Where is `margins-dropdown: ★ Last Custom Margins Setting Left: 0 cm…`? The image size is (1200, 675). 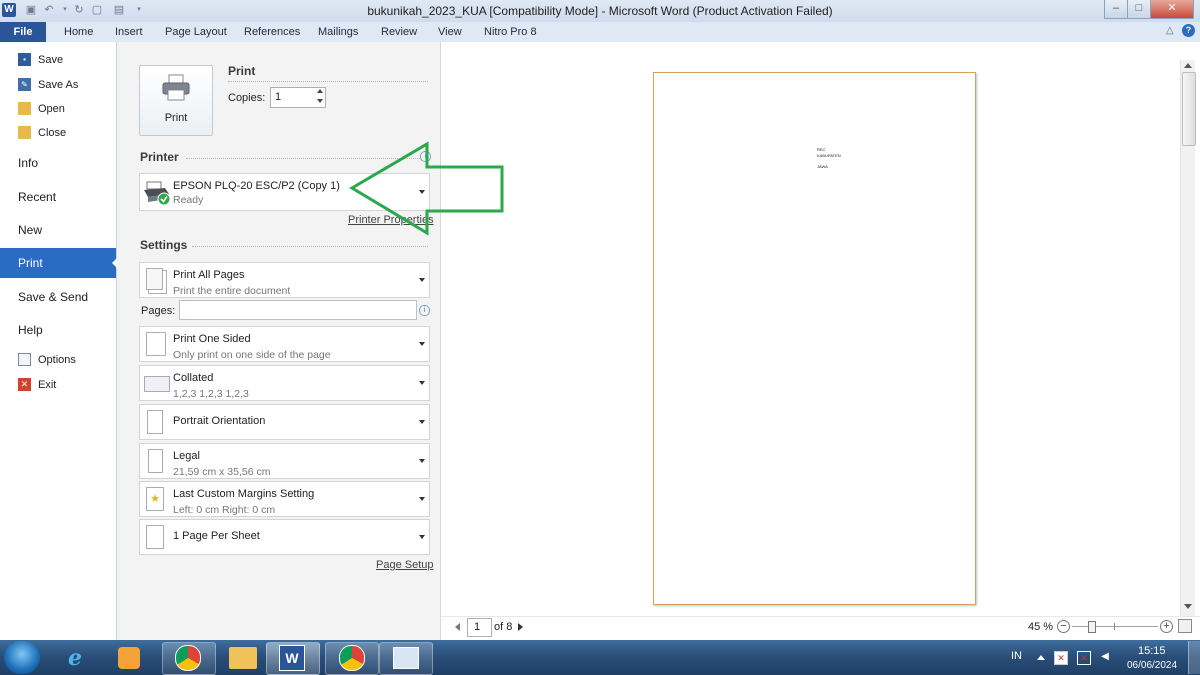
margins-dropdown: ★ Last Custom Margins Setting Left: 0 cm… is located at coordinates (284, 499).